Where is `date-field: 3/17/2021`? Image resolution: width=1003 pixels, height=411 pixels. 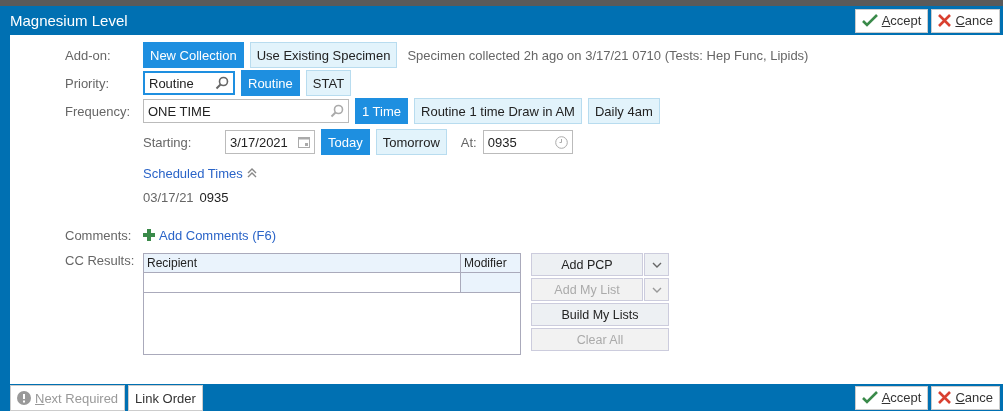 date-field: 3/17/2021 is located at coordinates (270, 142).